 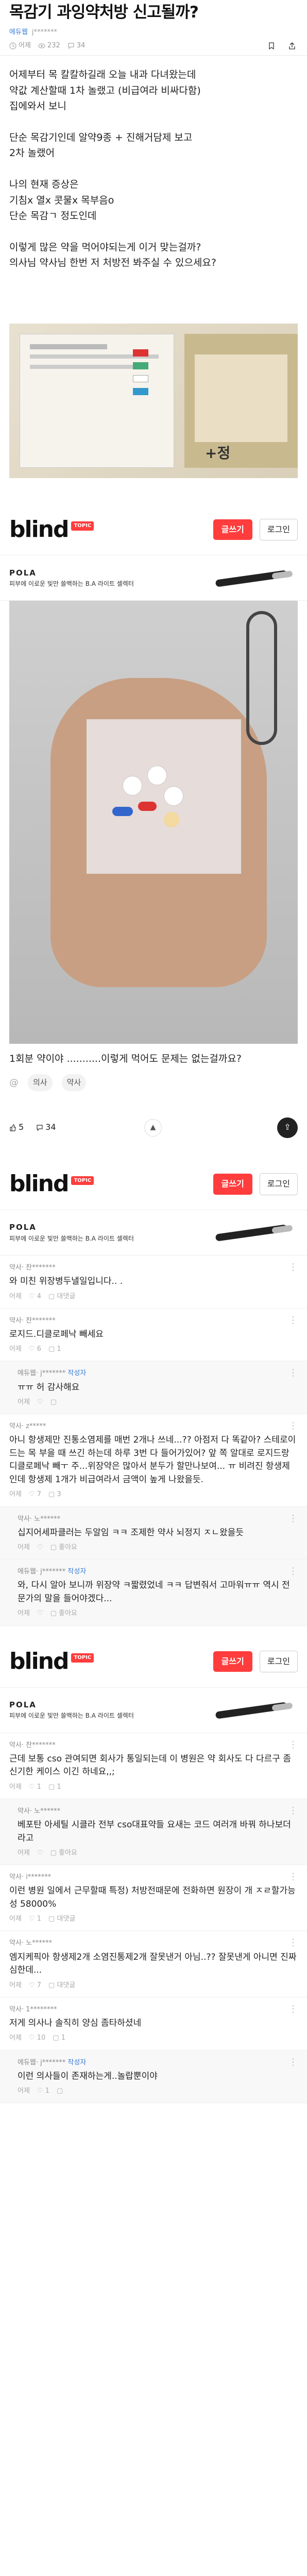 I want to click on bookmark-icon, so click(x=271, y=46).